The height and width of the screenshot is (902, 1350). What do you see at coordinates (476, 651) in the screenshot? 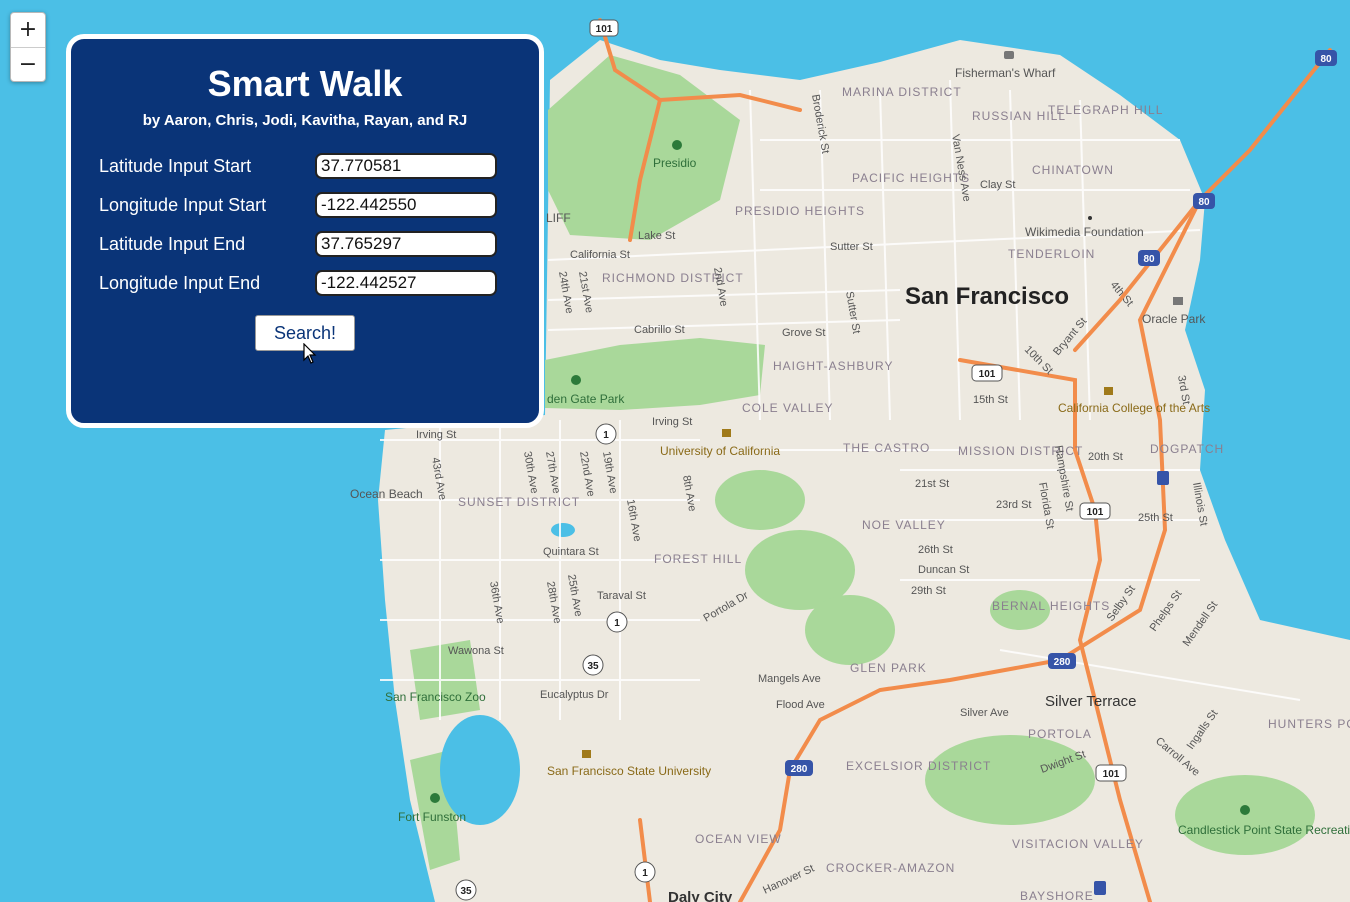
I see `street-label: Wawona St` at bounding box center [476, 651].